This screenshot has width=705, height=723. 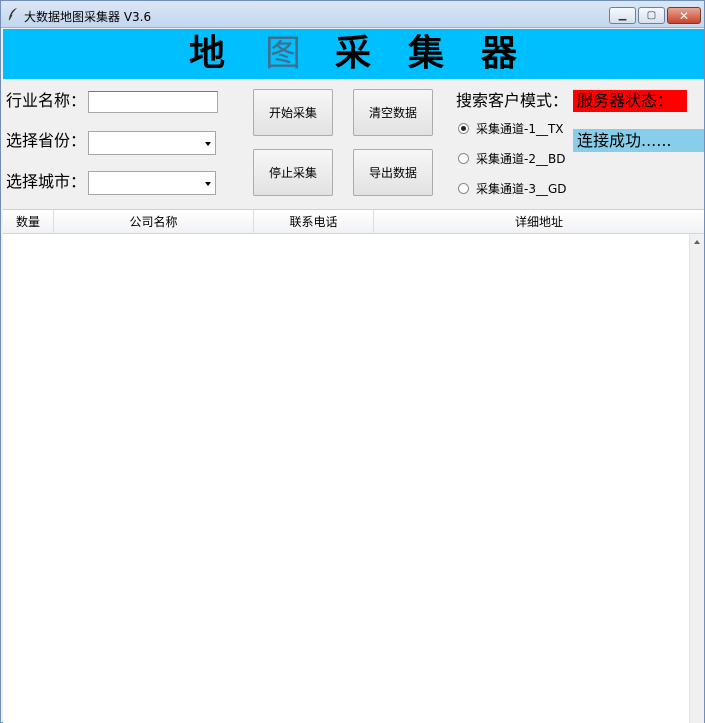 I want to click on server-status-label: 服务器状态：, so click(x=630, y=101).